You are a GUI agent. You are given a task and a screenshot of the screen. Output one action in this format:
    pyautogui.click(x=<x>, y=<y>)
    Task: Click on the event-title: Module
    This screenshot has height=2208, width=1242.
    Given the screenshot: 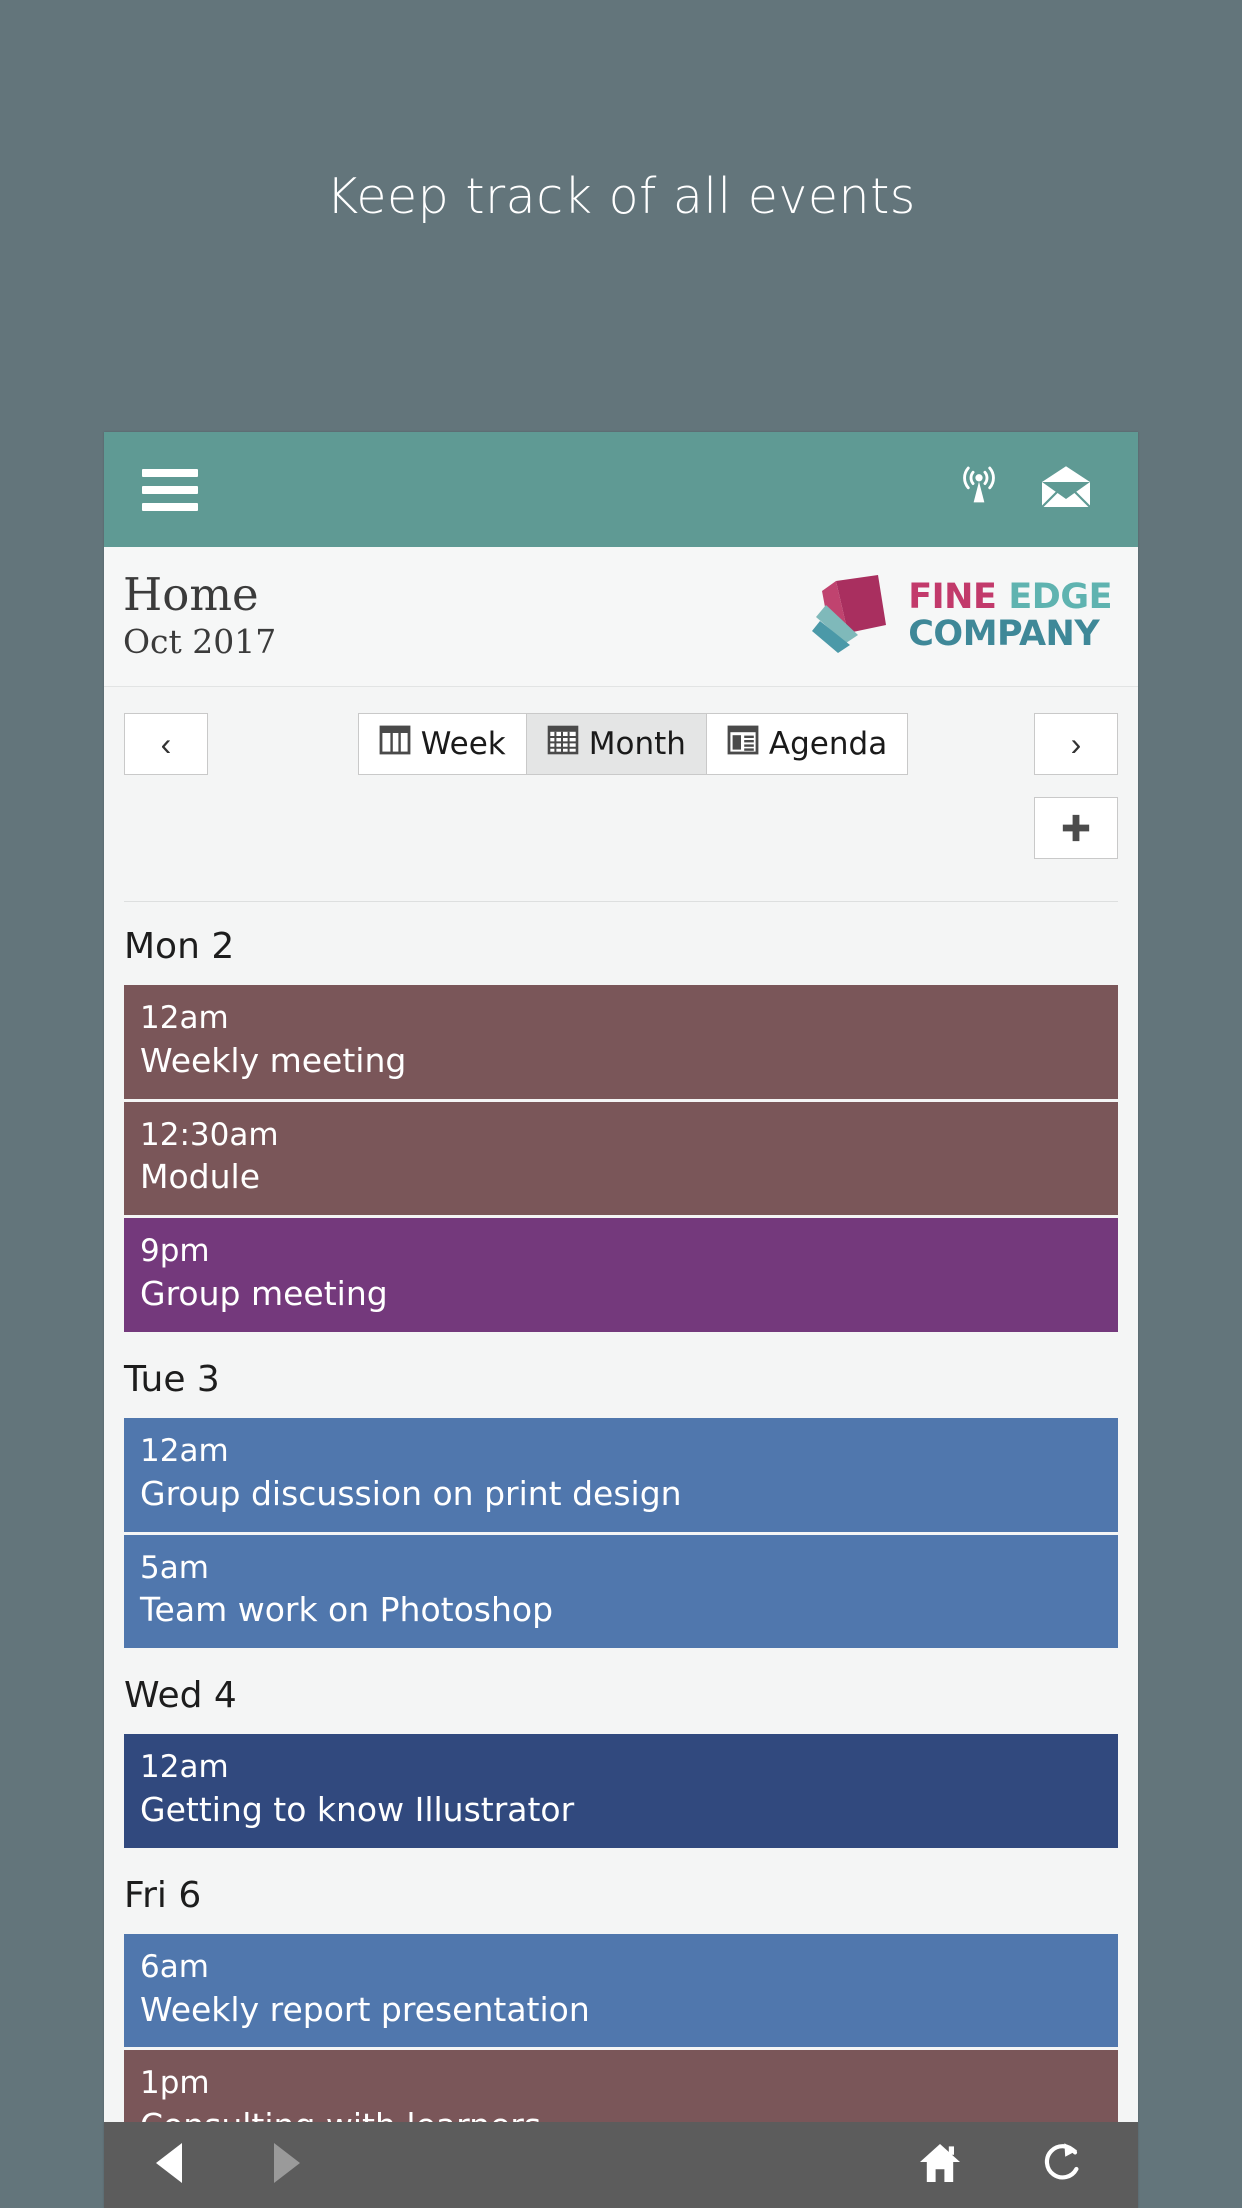 What is the action you would take?
    pyautogui.click(x=200, y=1177)
    